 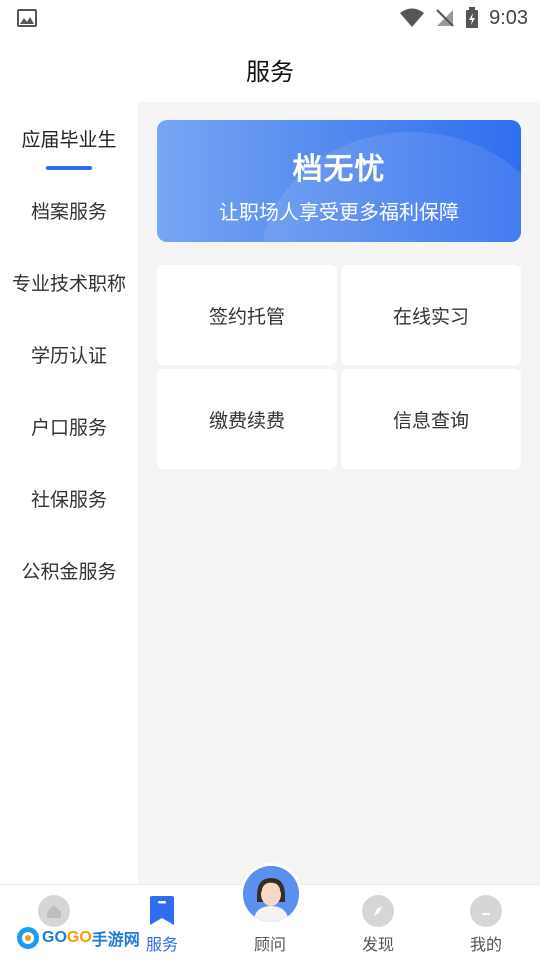 What do you see at coordinates (54, 937) in the screenshot?
I see `watermark-text-go: GO` at bounding box center [54, 937].